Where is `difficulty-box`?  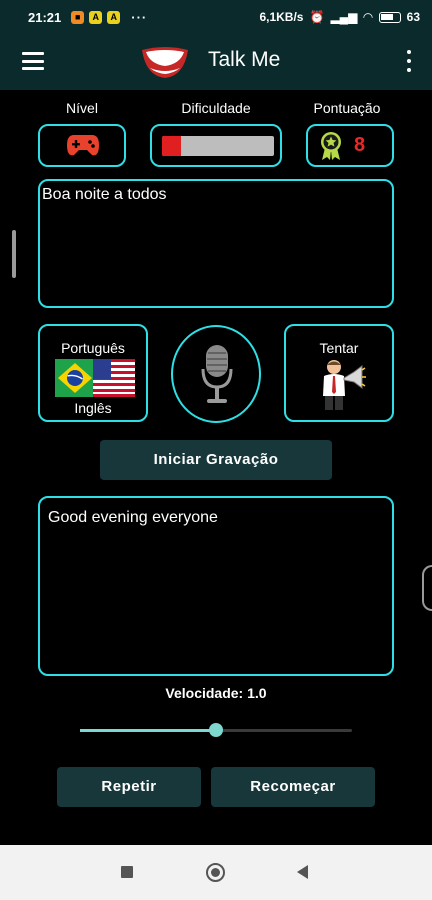 difficulty-box is located at coordinates (216, 145).